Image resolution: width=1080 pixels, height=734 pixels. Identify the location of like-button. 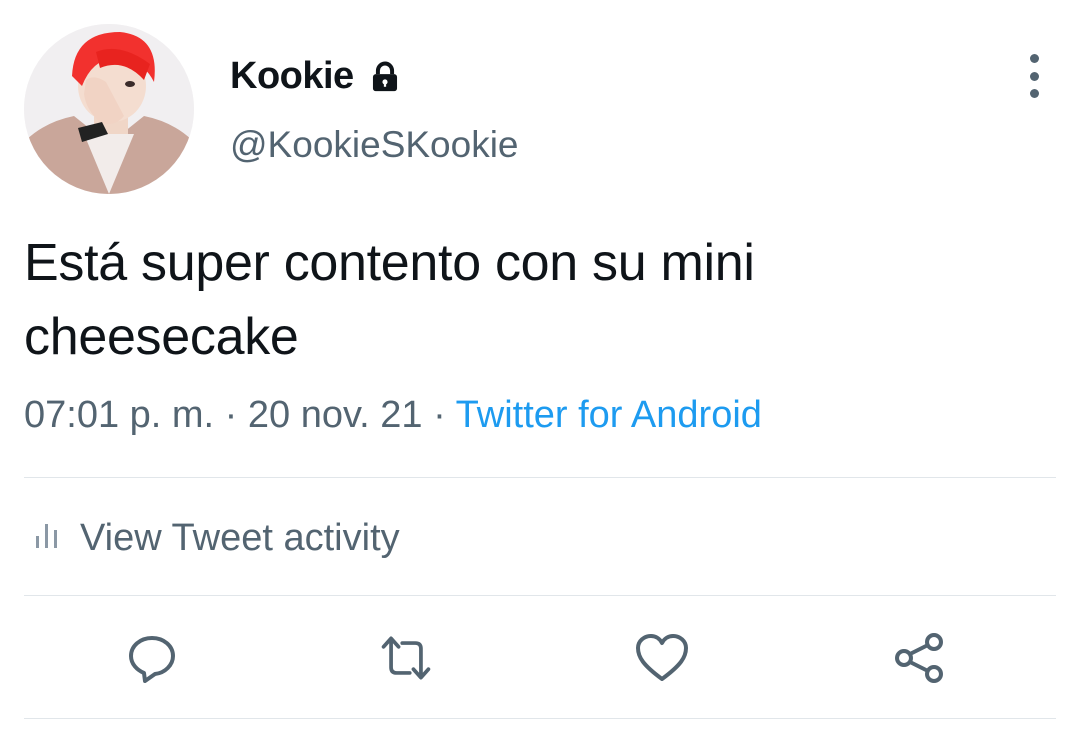
(662, 658).